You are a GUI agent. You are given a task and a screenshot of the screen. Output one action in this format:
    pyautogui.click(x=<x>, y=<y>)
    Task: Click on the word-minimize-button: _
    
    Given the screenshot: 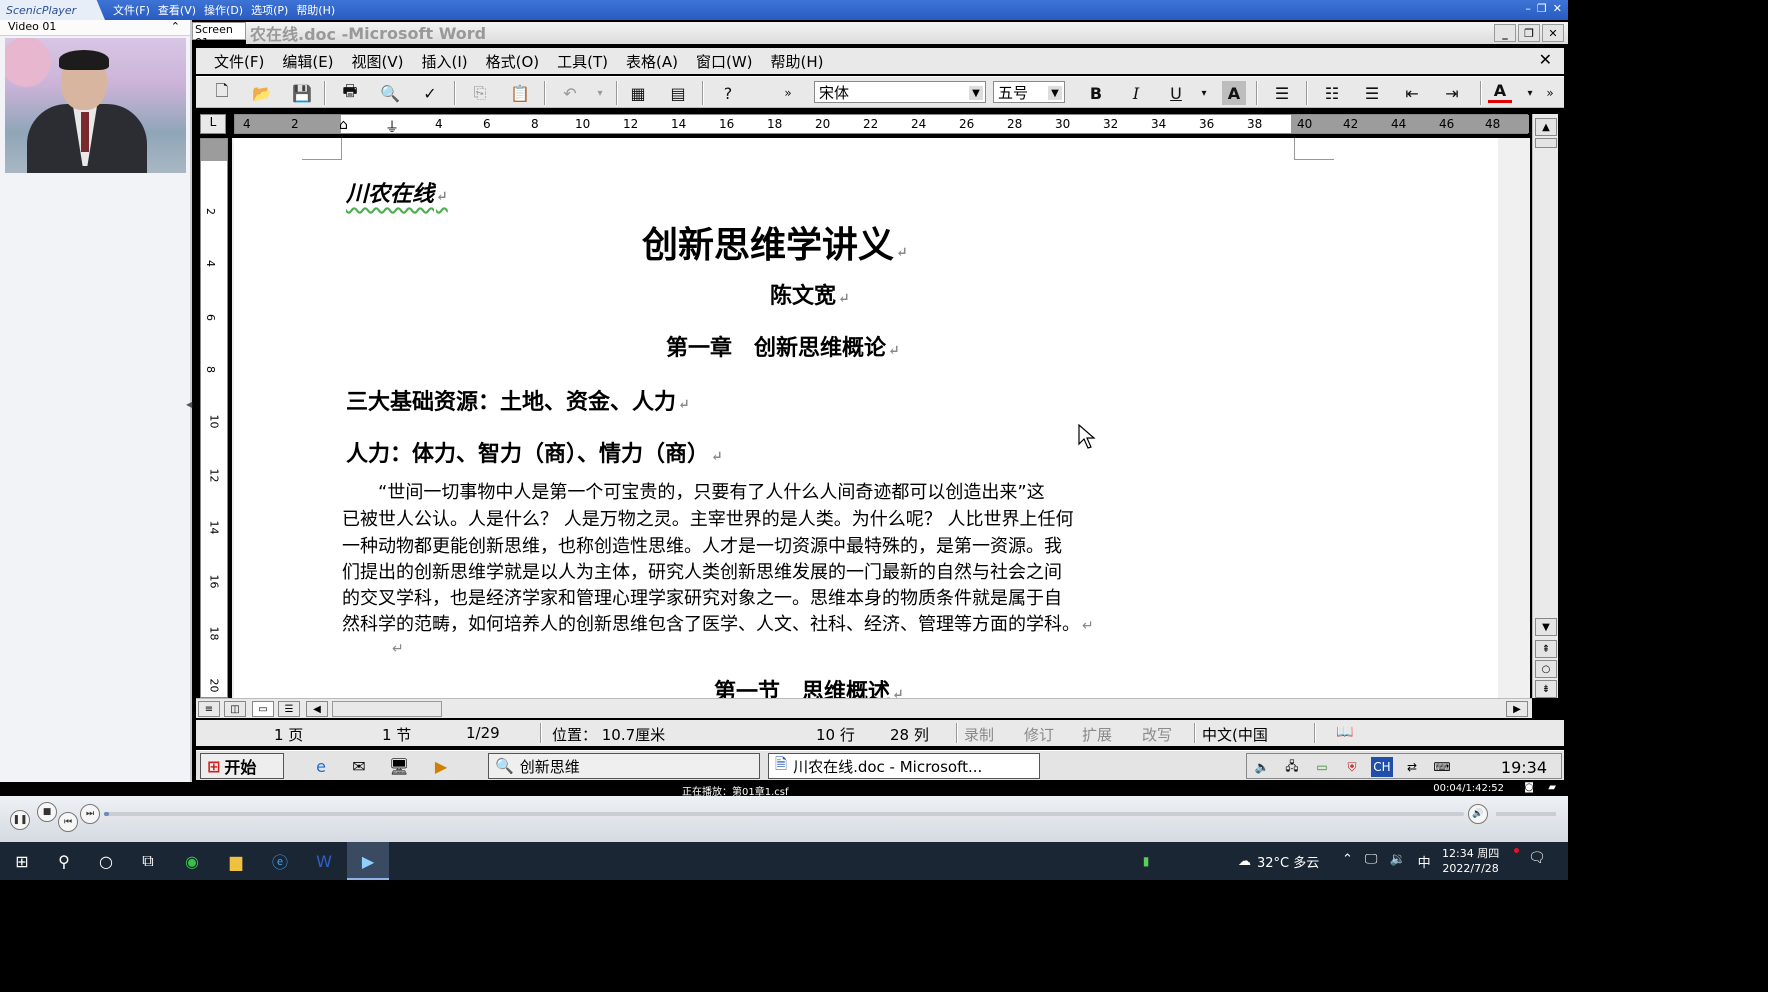 What is the action you would take?
    pyautogui.click(x=1505, y=33)
    